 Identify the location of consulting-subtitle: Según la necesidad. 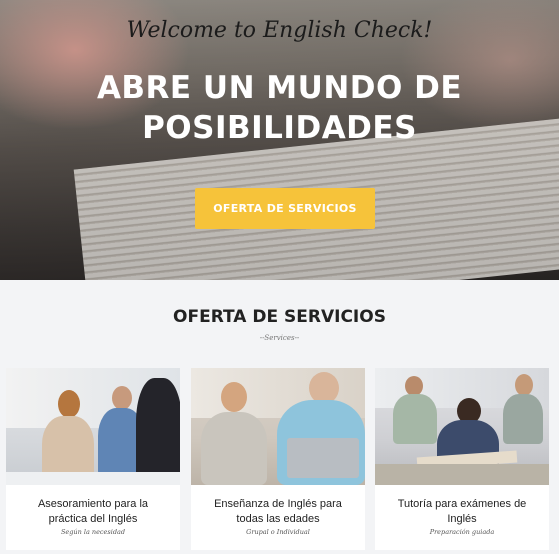
(93, 532).